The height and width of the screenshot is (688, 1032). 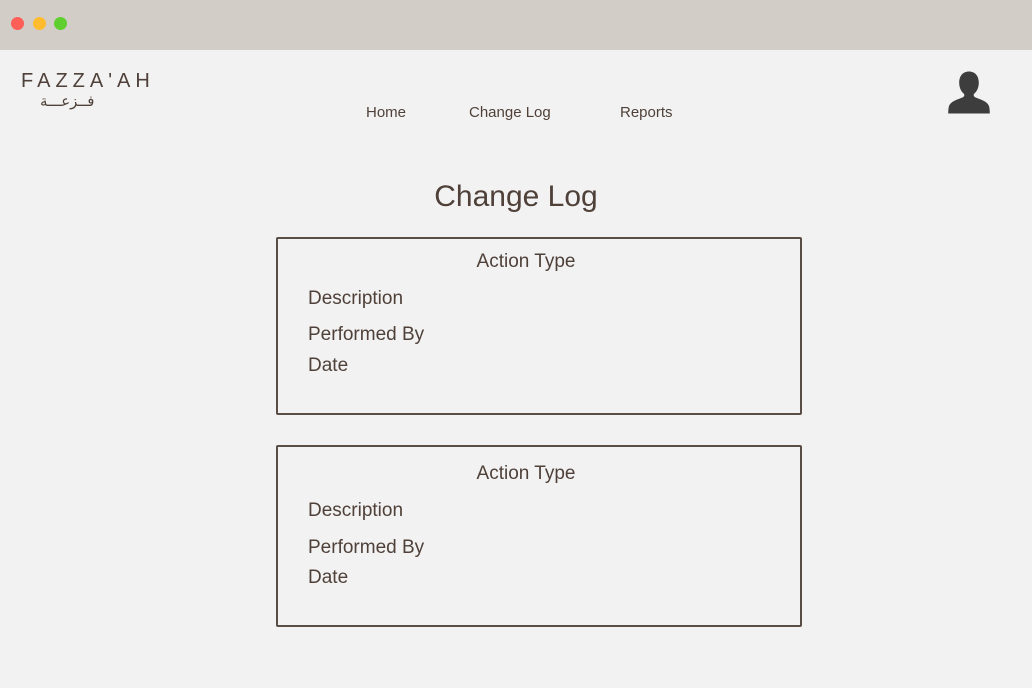 I want to click on window-close-button, so click(x=17, y=23).